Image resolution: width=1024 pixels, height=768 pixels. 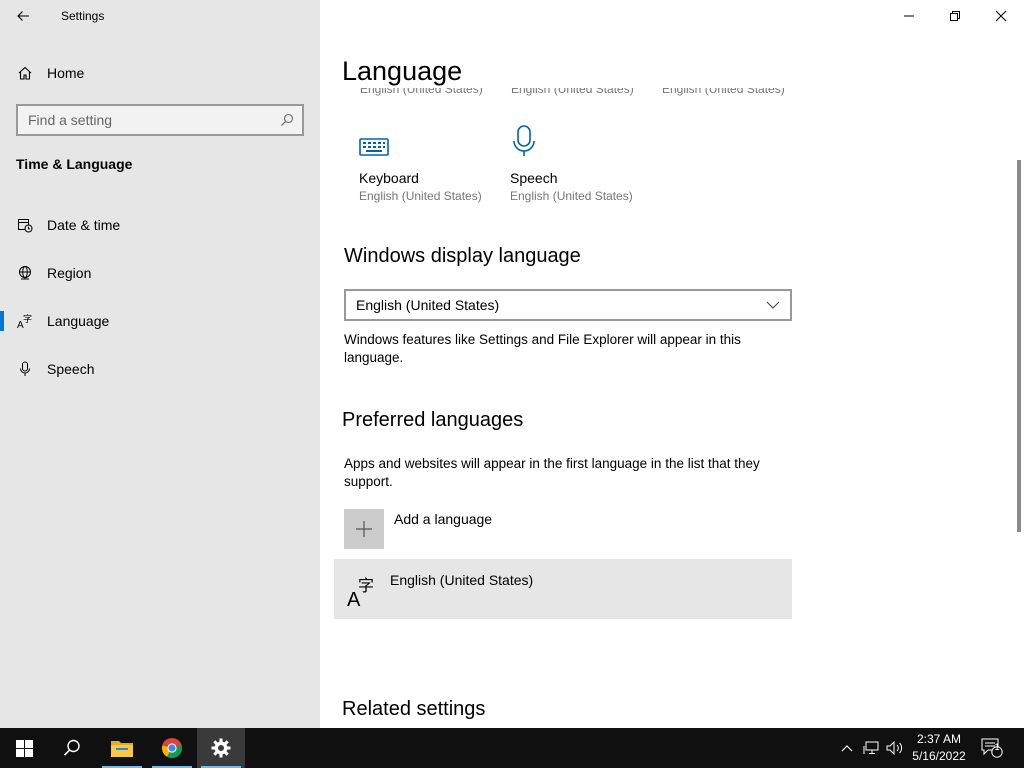 I want to click on action-center-button: 1, so click(x=992, y=748).